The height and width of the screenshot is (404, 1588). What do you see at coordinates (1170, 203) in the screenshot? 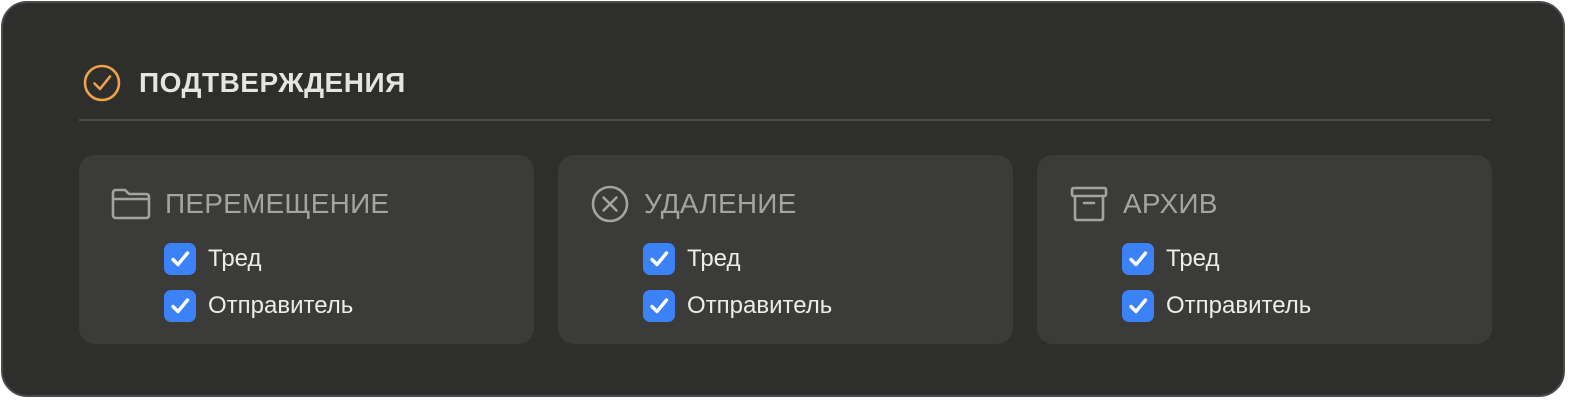
I see `group-label: АРХИВ` at bounding box center [1170, 203].